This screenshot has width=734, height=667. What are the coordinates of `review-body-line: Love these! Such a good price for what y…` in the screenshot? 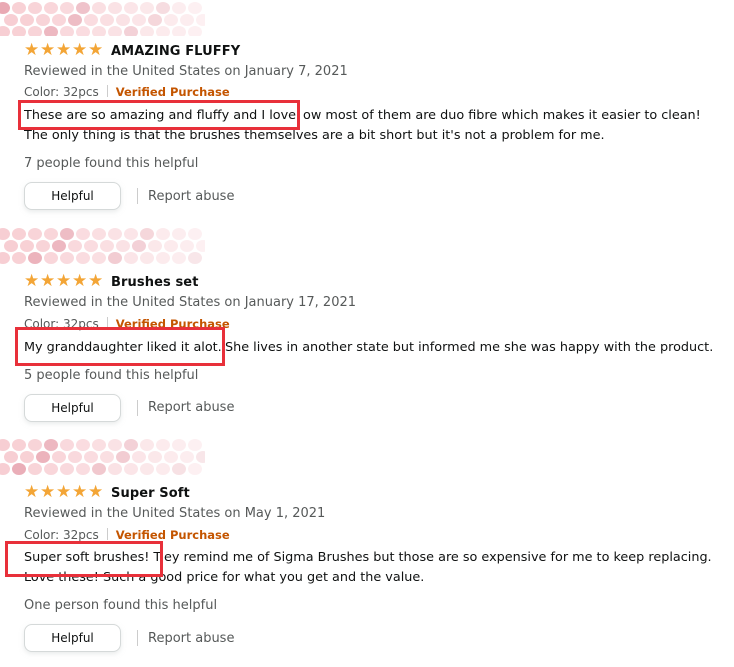 It's located at (224, 577).